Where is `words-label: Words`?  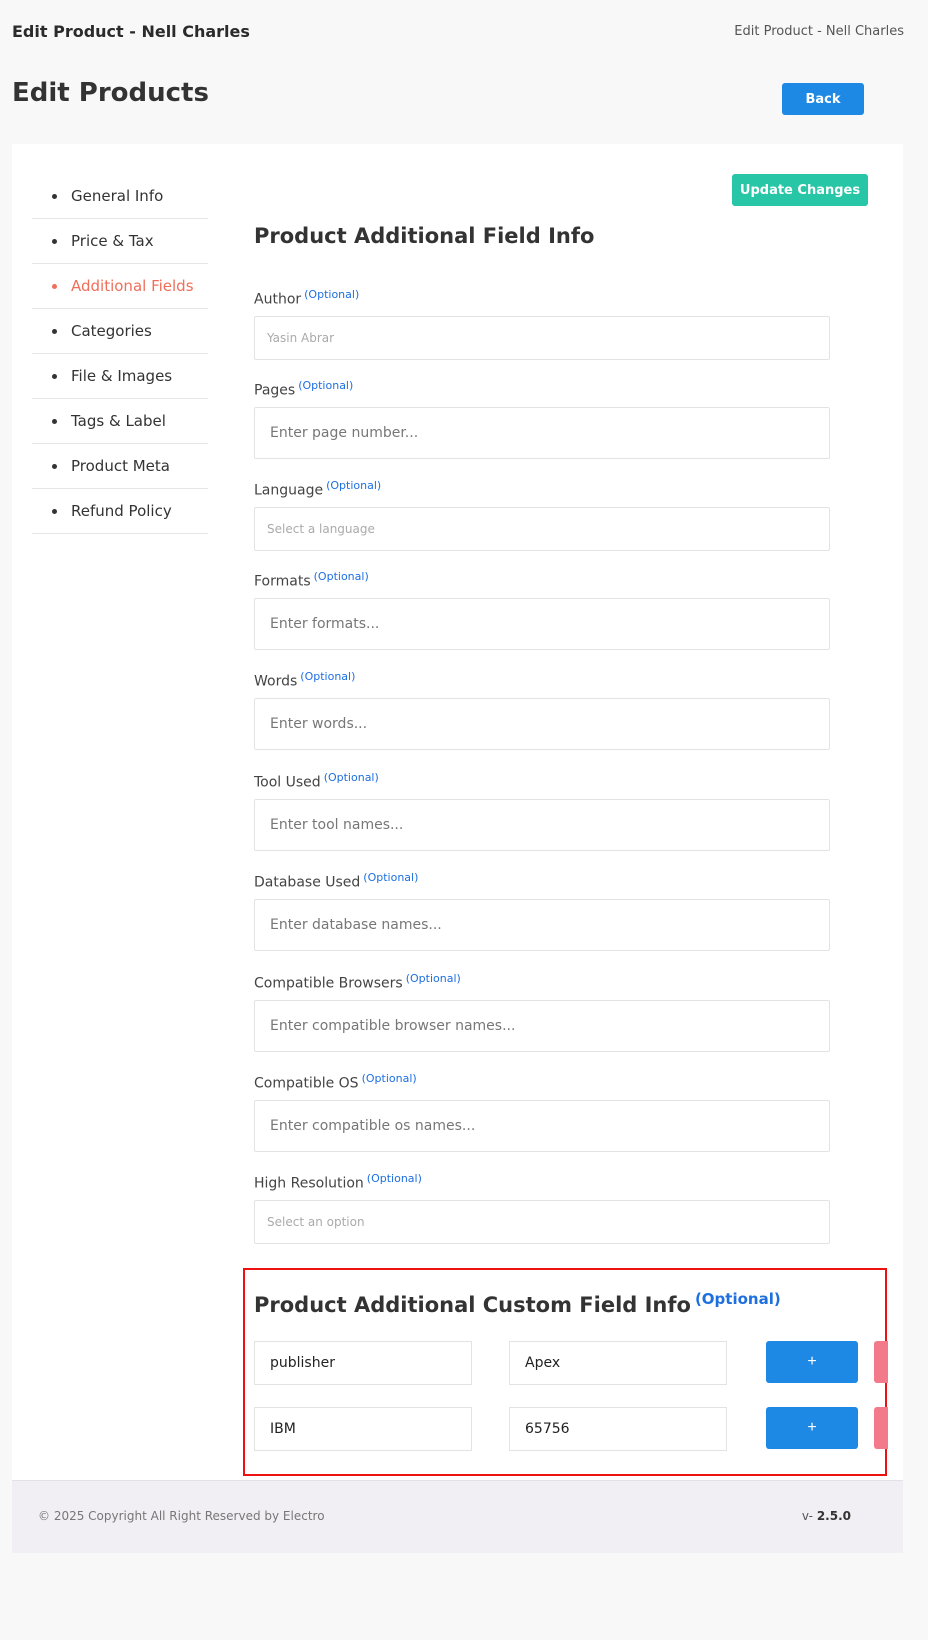 words-label: Words is located at coordinates (276, 681).